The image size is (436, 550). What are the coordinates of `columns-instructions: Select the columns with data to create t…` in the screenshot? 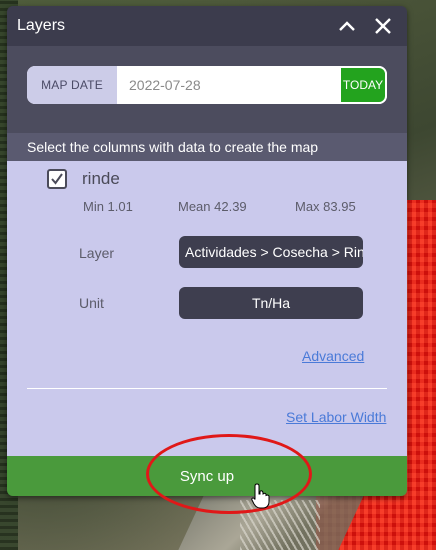 It's located at (207, 147).